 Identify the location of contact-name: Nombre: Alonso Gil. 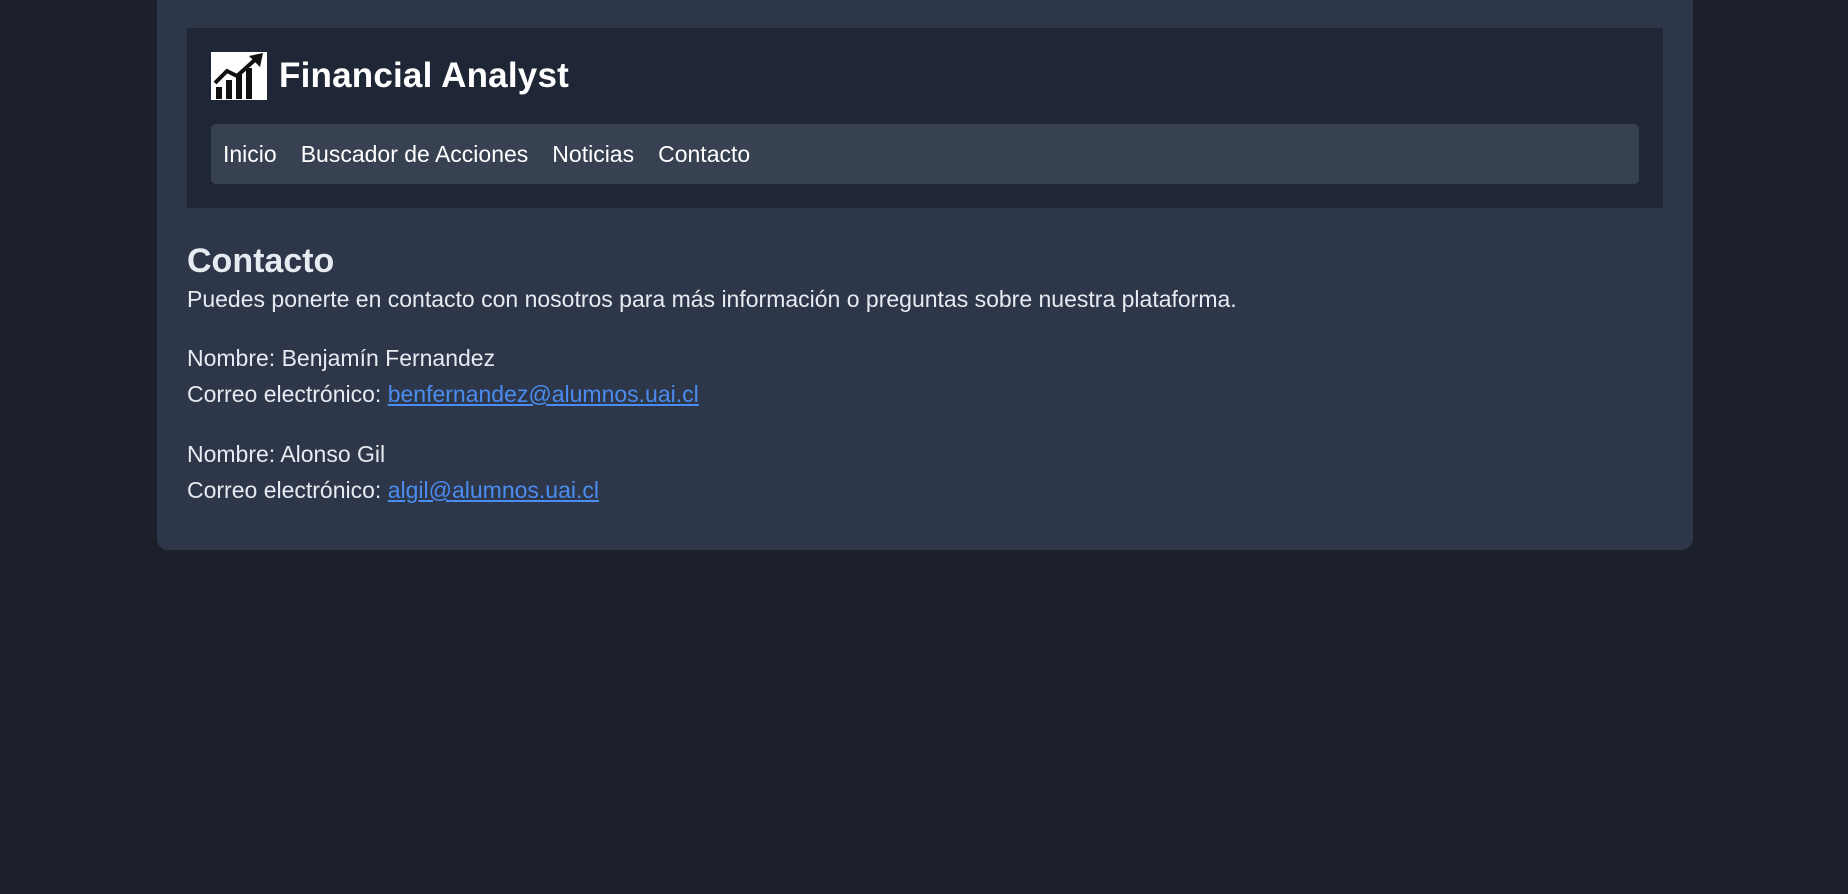
(286, 454).